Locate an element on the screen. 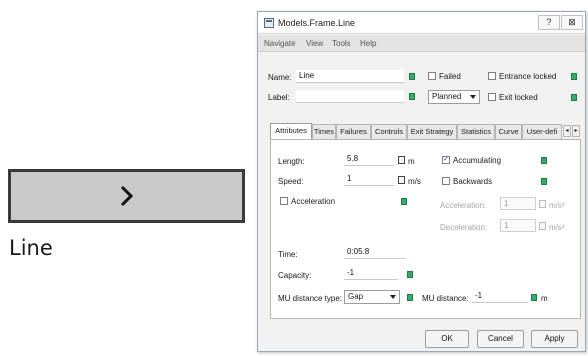 The height and width of the screenshot is (356, 588). chevron-right-icon is located at coordinates (126, 196).